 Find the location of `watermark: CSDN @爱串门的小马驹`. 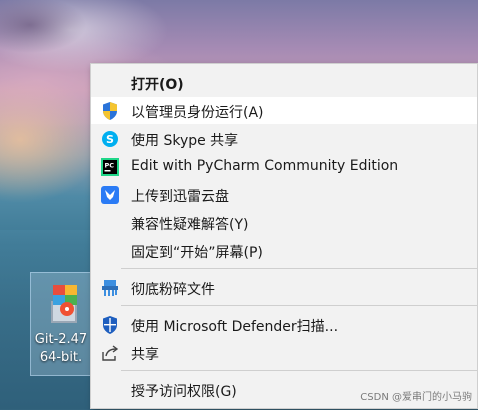

watermark: CSDN @爱串门的小马驹 is located at coordinates (416, 397).